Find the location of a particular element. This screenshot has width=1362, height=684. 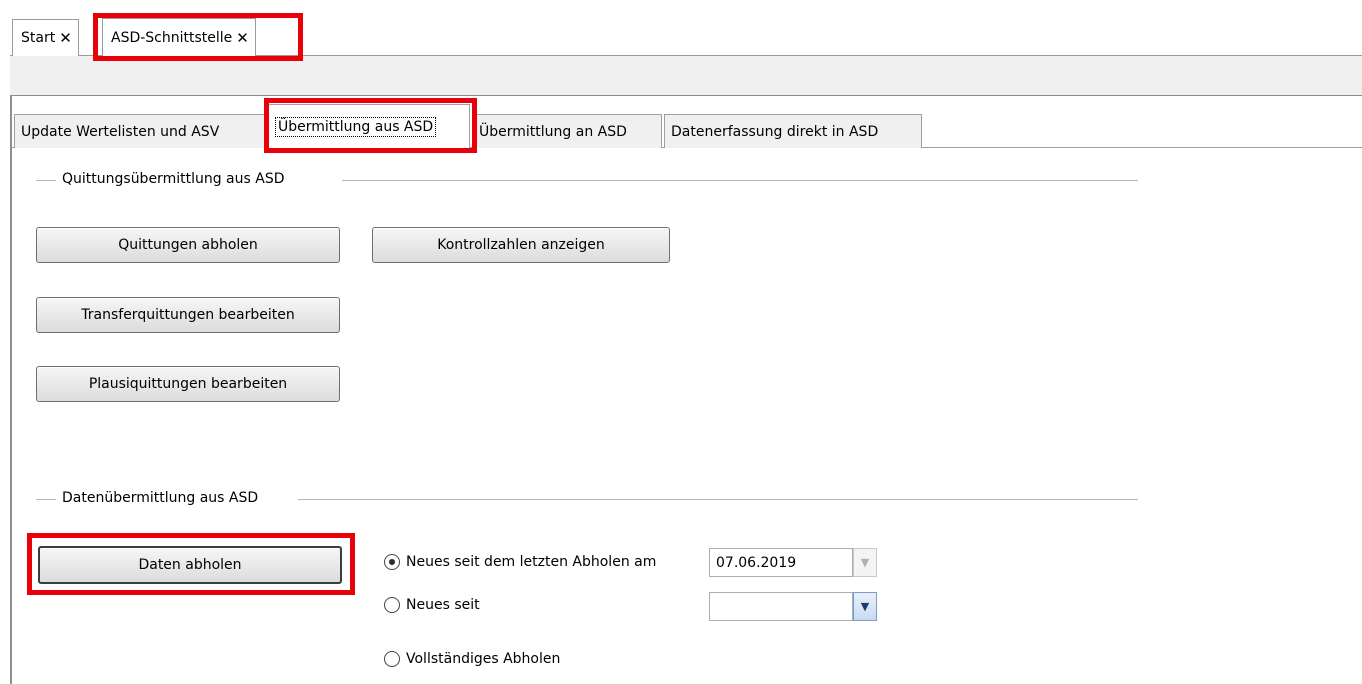

group-title-quittungen: Quittungsübermittlung aus ASD is located at coordinates (173, 179).